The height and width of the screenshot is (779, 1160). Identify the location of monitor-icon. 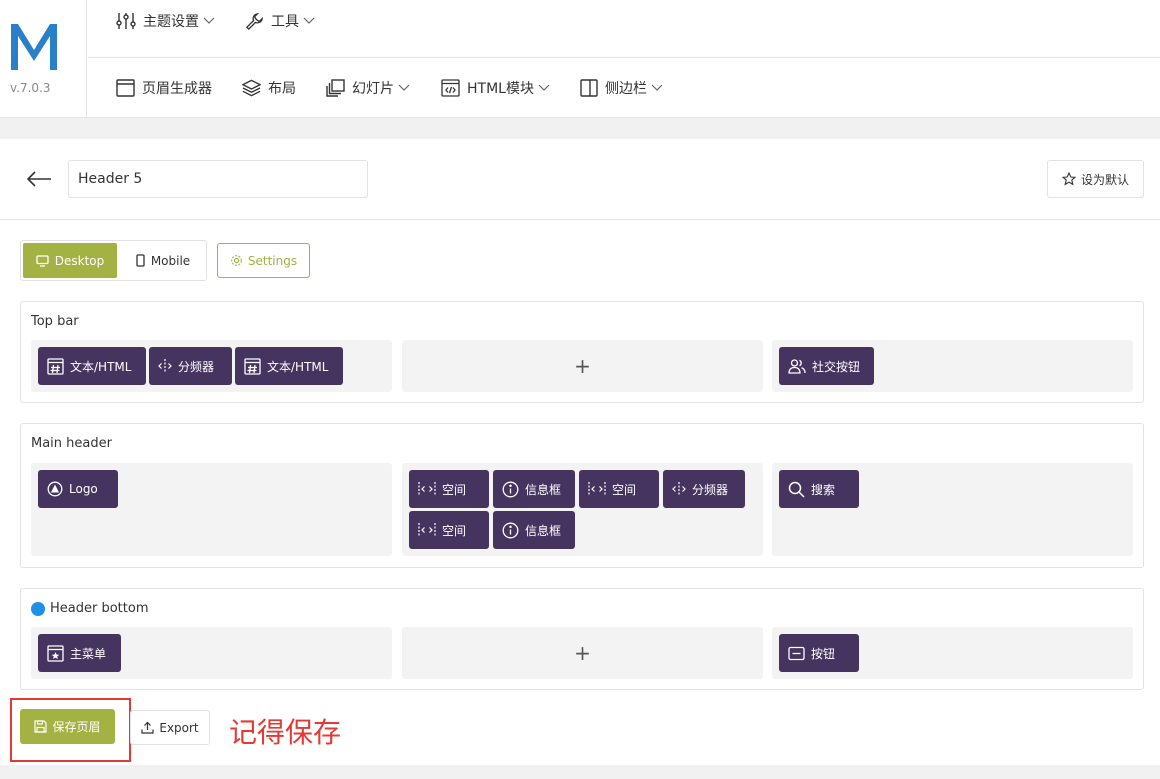
(42, 260).